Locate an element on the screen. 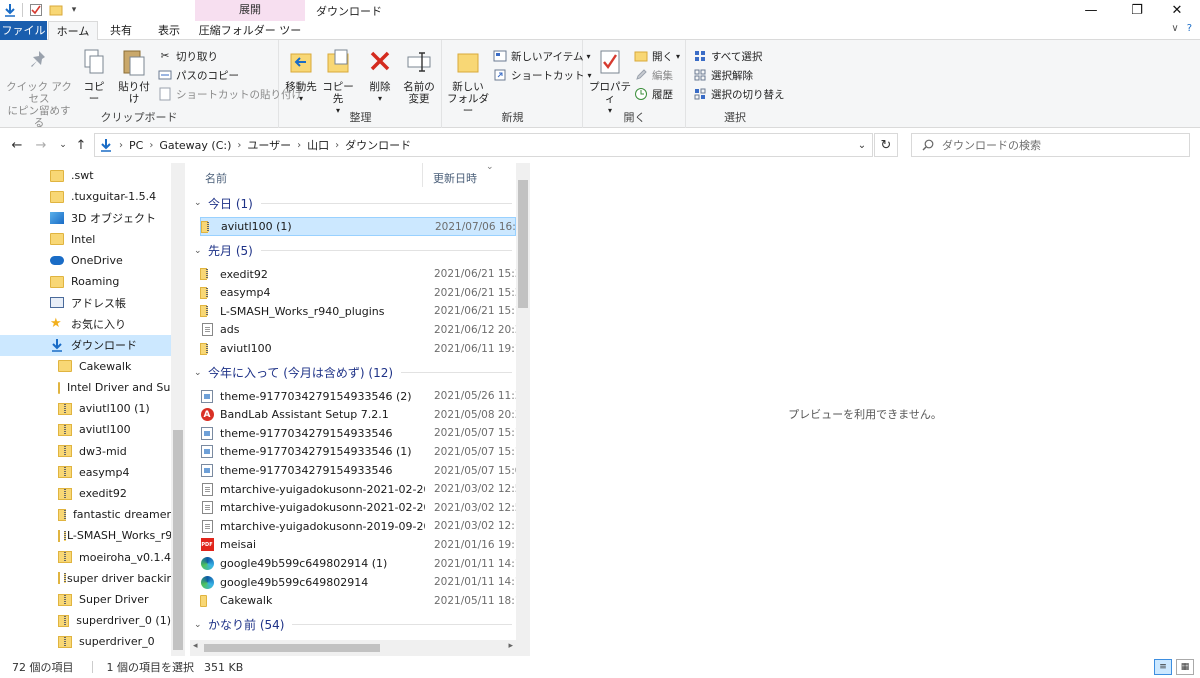 This screenshot has height=678, width=1200. nav-item: L-SMASH_Works_r94 is located at coordinates (89, 535).